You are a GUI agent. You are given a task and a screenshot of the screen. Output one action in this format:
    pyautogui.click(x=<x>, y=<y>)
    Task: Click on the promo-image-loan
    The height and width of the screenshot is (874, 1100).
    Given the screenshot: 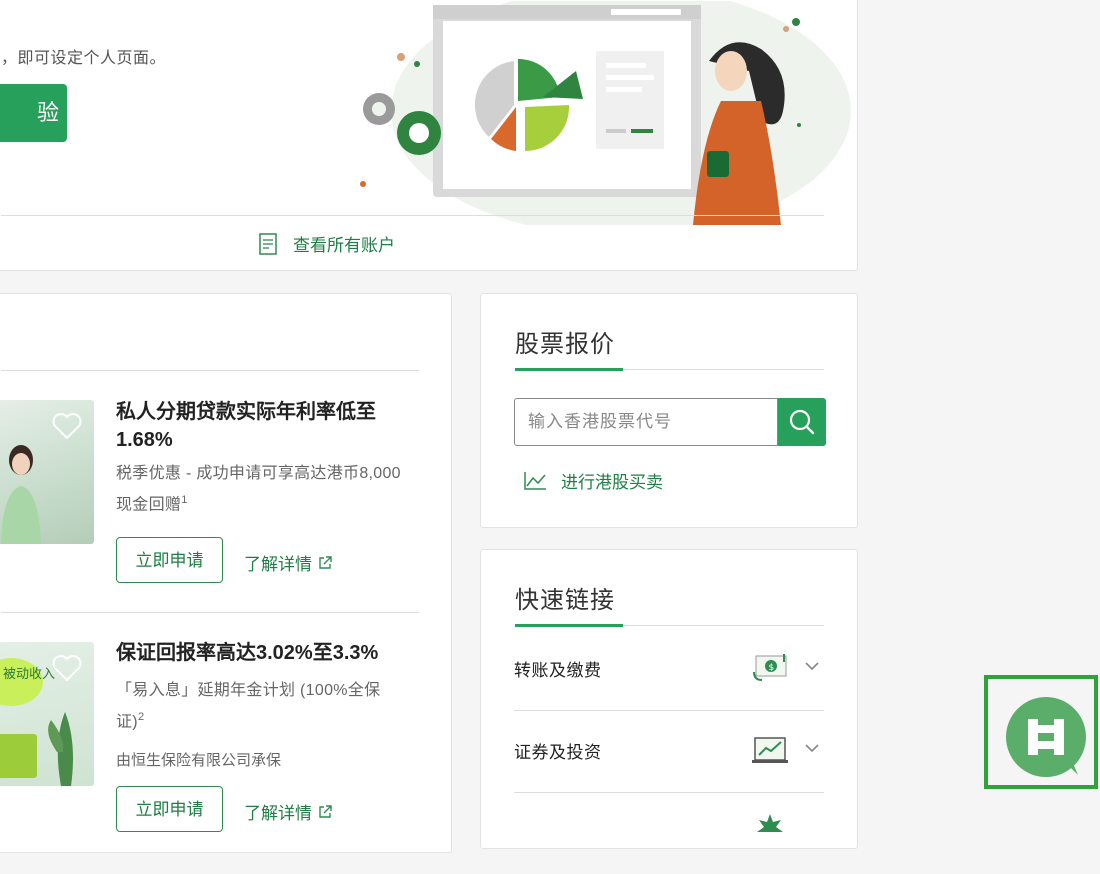 What is the action you would take?
    pyautogui.click(x=47, y=472)
    